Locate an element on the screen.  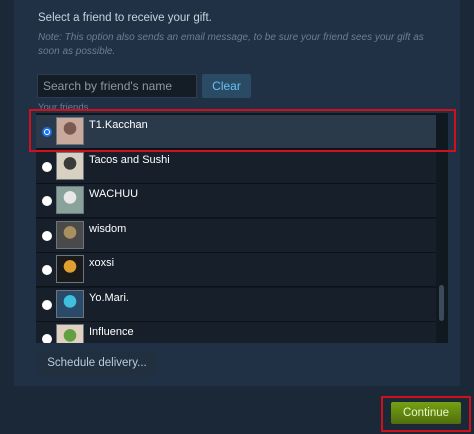
scrollbar-thumb is located at coordinates (441, 303).